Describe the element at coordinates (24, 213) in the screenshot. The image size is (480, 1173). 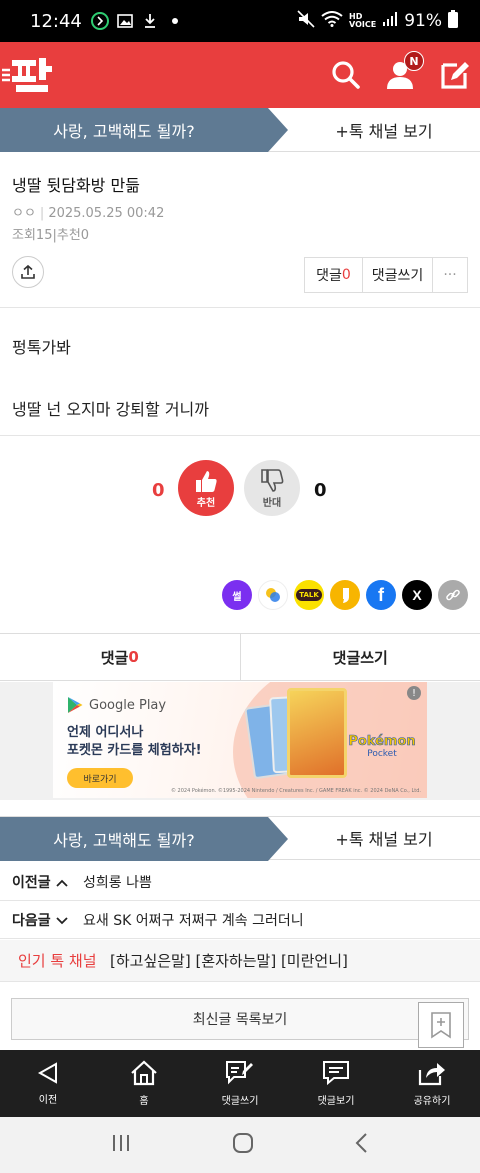
I see `post-author: ㅇㅇ` at that location.